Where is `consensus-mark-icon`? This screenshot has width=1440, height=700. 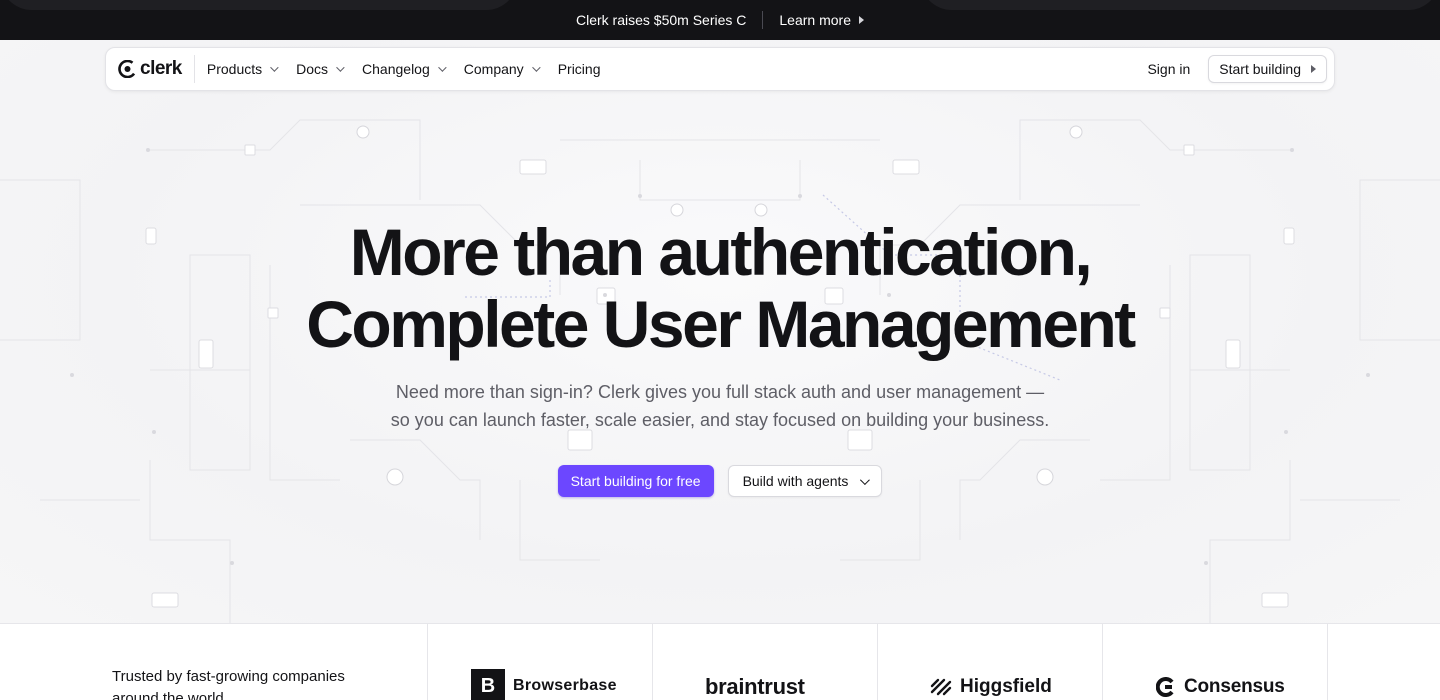
consensus-mark-icon is located at coordinates (1165, 687).